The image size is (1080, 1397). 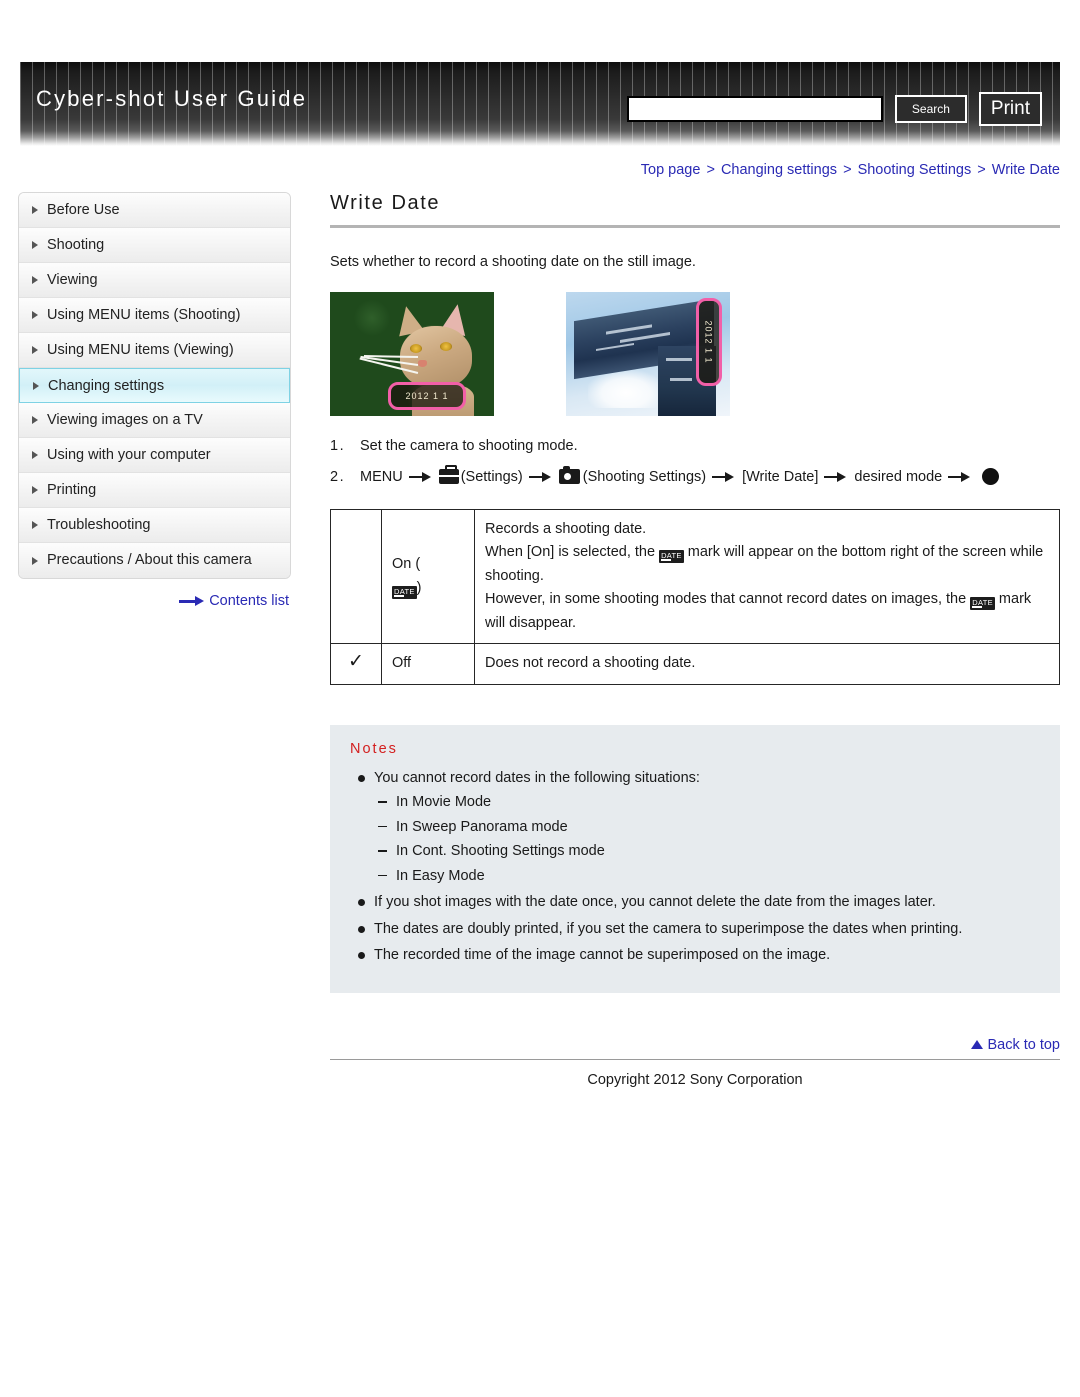 I want to click on date-stamp-text: 2012 1 1, so click(x=427, y=396).